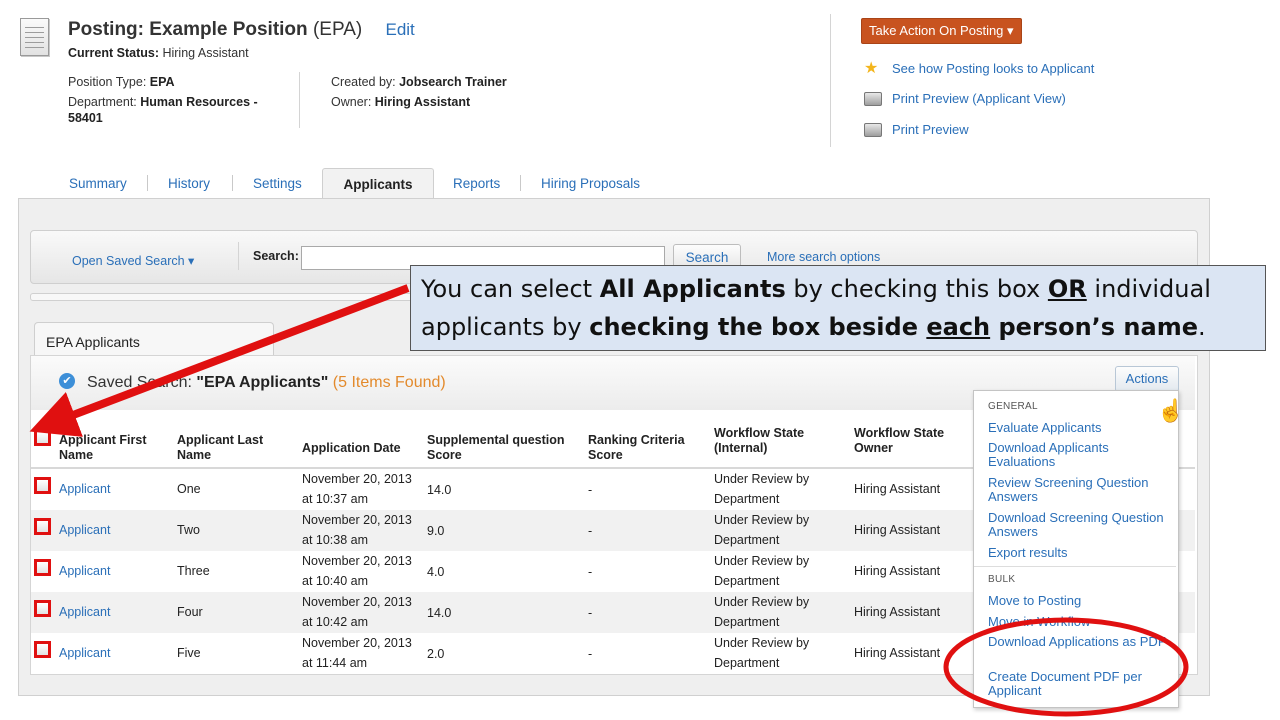 The image size is (1280, 720). Describe the element at coordinates (1201, 327) in the screenshot. I see `callout-text: .` at that location.